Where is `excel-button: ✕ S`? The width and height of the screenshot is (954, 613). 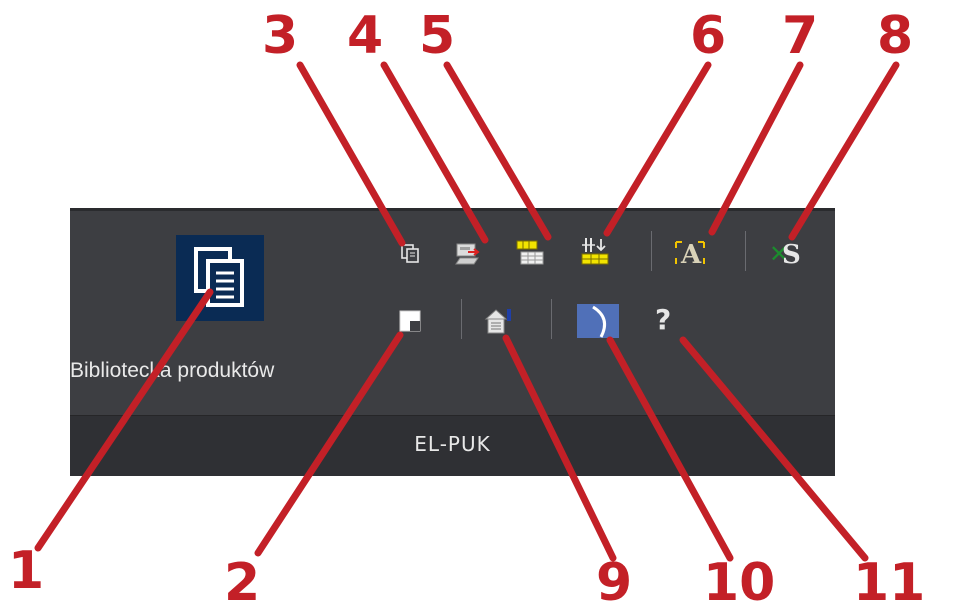
excel-button: ✕ S is located at coordinates (785, 252).